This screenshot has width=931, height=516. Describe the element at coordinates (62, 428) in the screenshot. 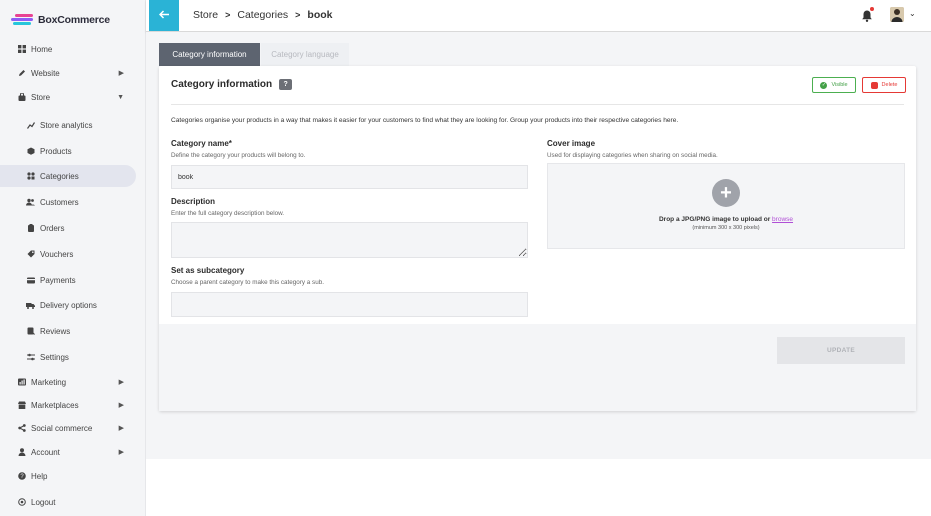

I see `sidebar-item-label: Social commerce` at that location.